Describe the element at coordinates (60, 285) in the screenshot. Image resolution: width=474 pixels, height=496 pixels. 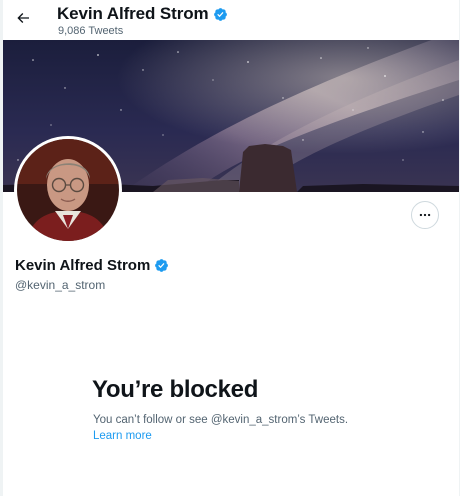
I see `profile-handle: @kevin_a_strom` at that location.